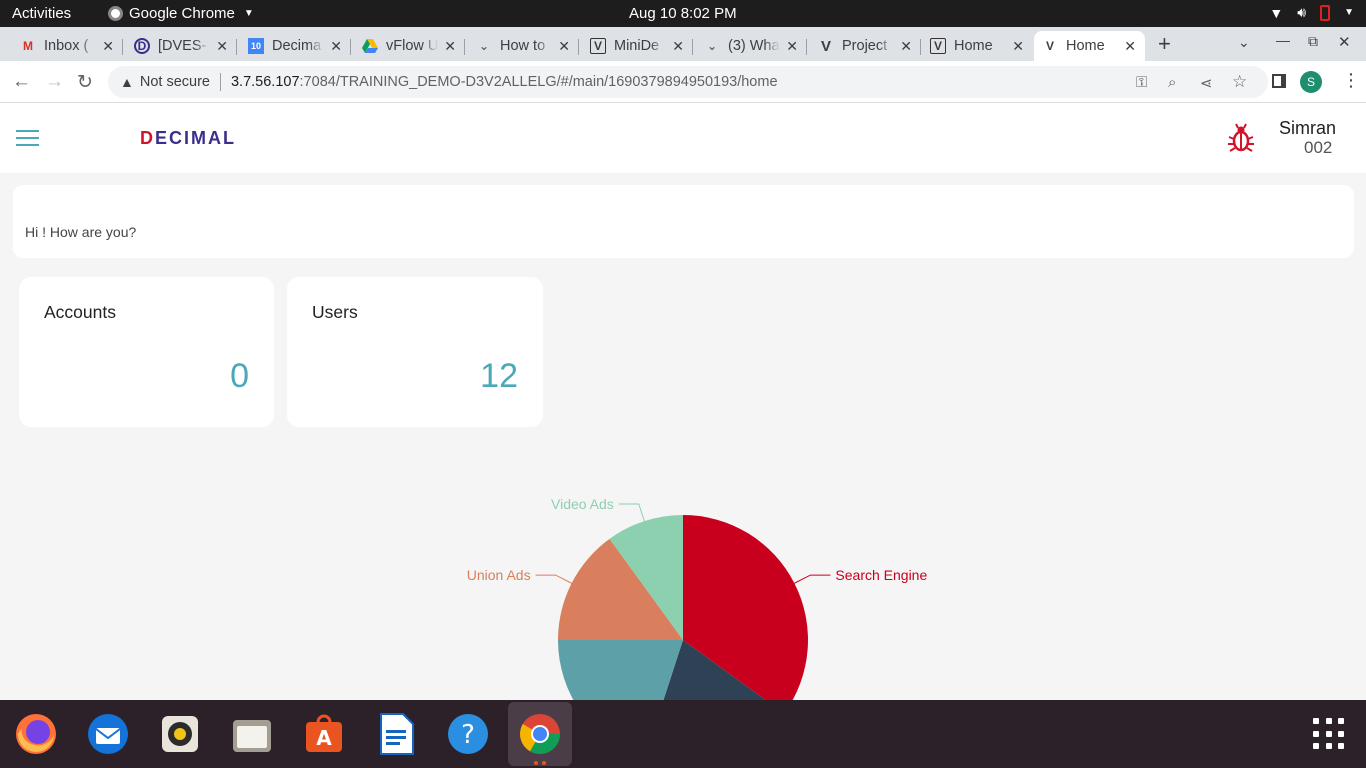 This screenshot has width=1366, height=768. I want to click on system-tray: ▼ 🔊︎ ▼, so click(1311, 12).